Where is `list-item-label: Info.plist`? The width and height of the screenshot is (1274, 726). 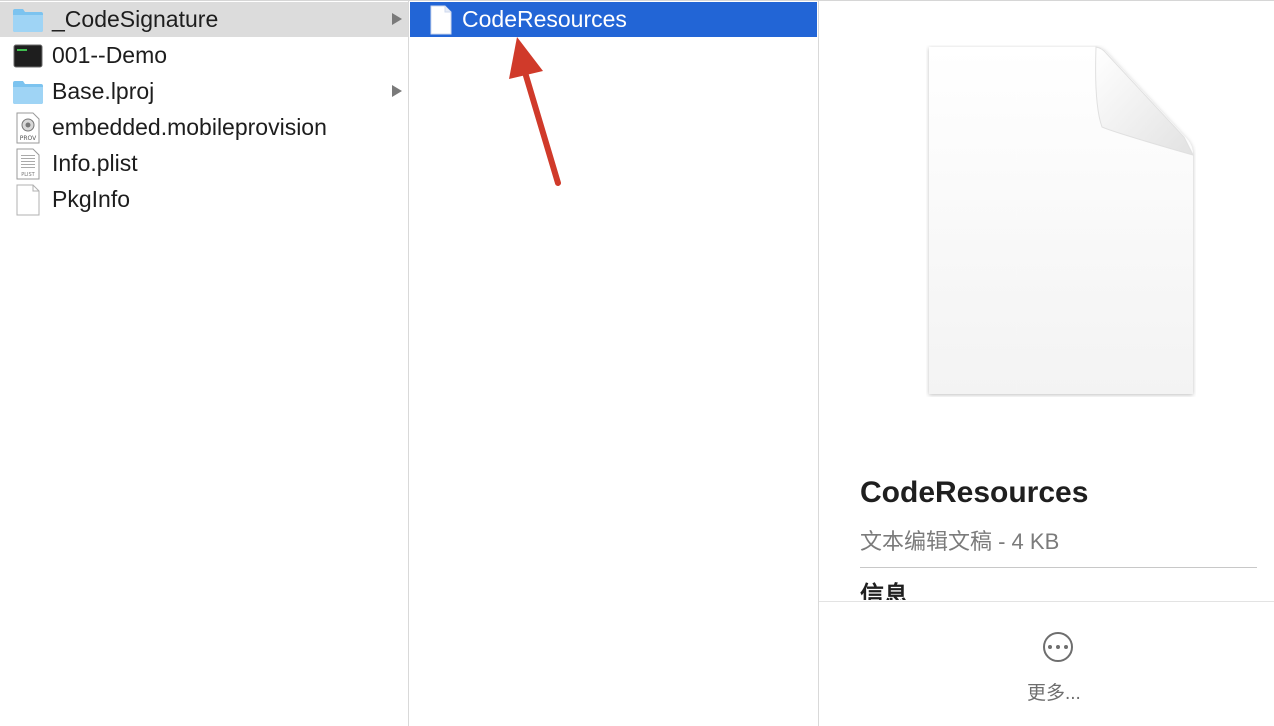 list-item-label: Info.plist is located at coordinates (95, 163).